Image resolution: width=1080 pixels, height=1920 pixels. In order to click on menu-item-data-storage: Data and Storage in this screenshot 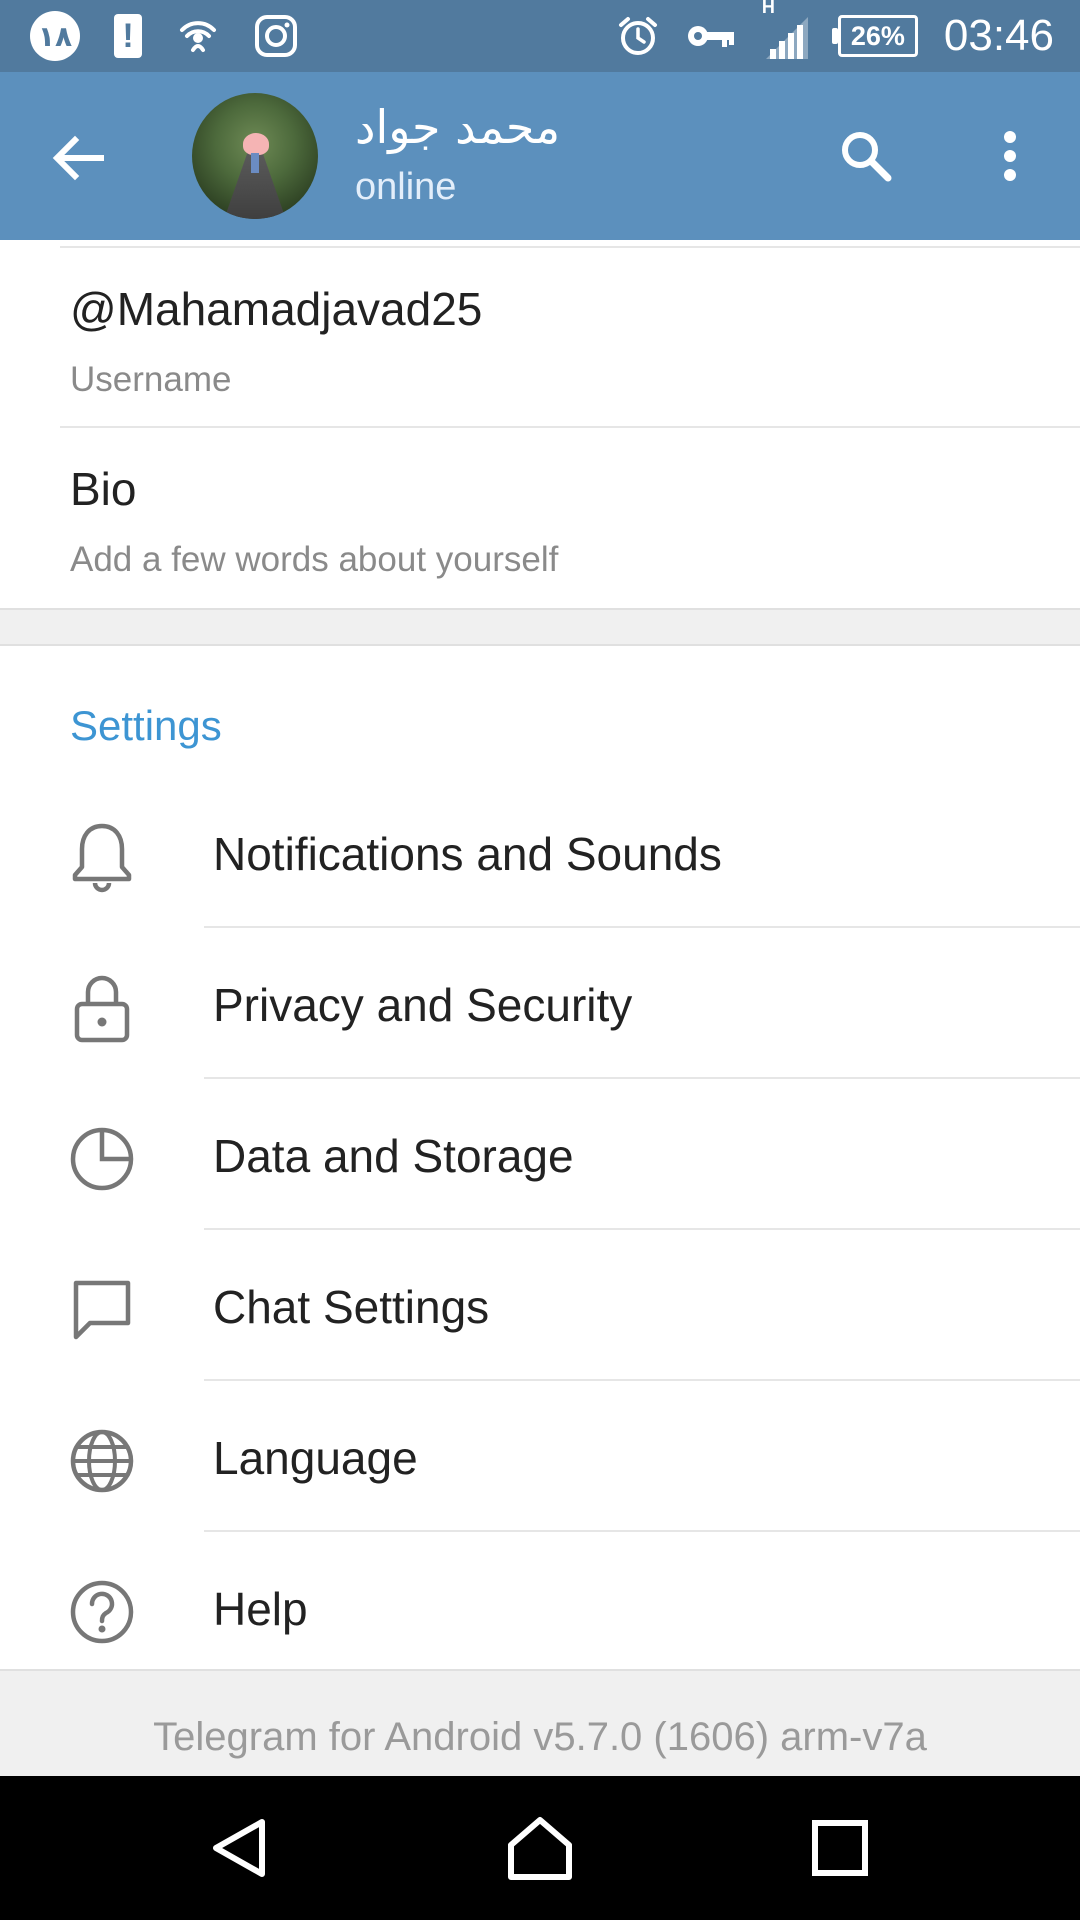, I will do `click(540, 1154)`.